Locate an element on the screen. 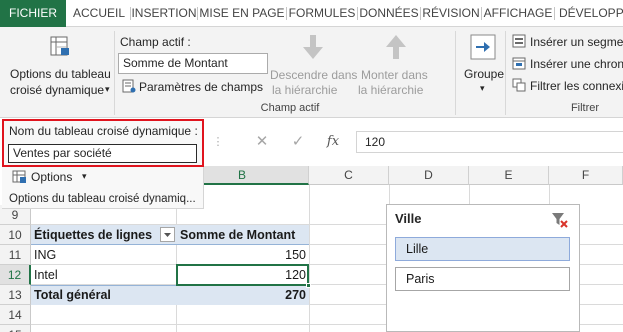  tab-page-layout: MISE EN PAGE is located at coordinates (242, 13).